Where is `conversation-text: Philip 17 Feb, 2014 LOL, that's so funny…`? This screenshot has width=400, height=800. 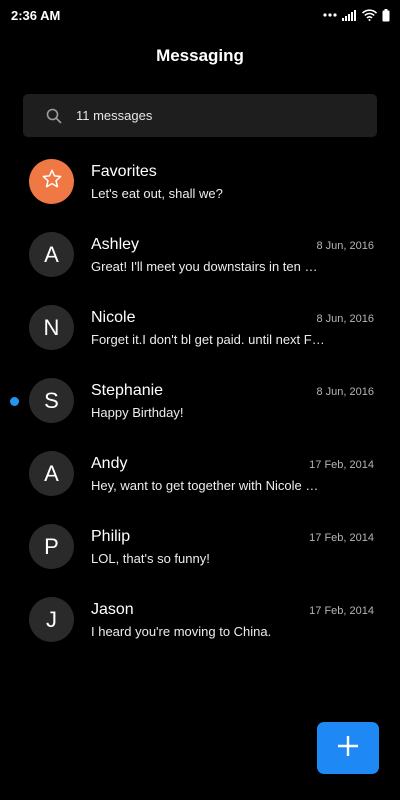
conversation-text: Philip 17 Feb, 2014 LOL, that's so funny… is located at coordinates (232, 547).